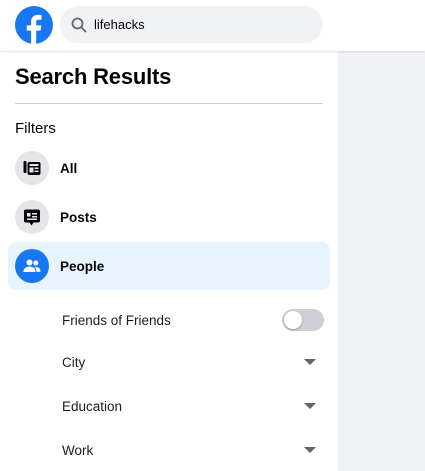 This screenshot has width=425, height=471. I want to click on search-icon, so click(79, 25).